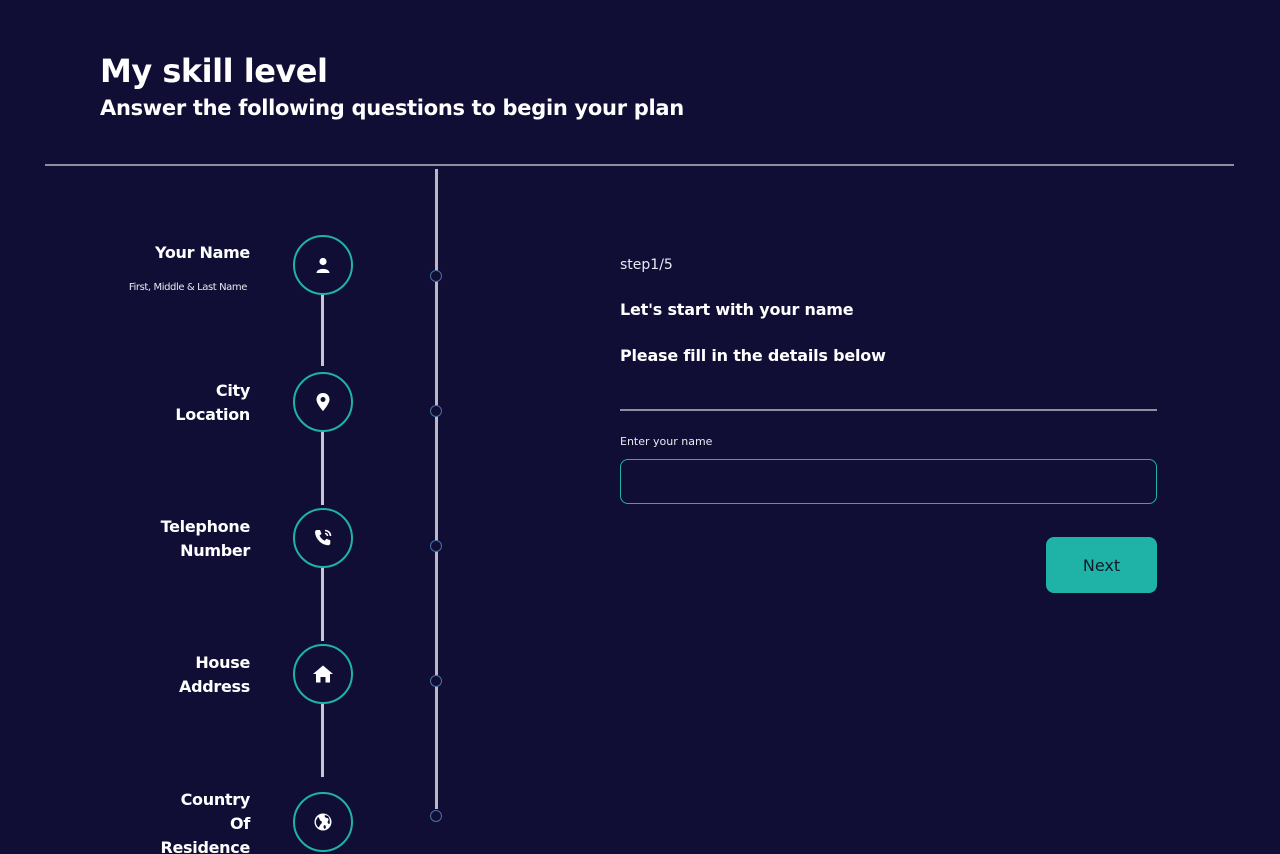 The width and height of the screenshot is (1280, 854). I want to click on step-label-house-address: House Address, so click(214, 675).